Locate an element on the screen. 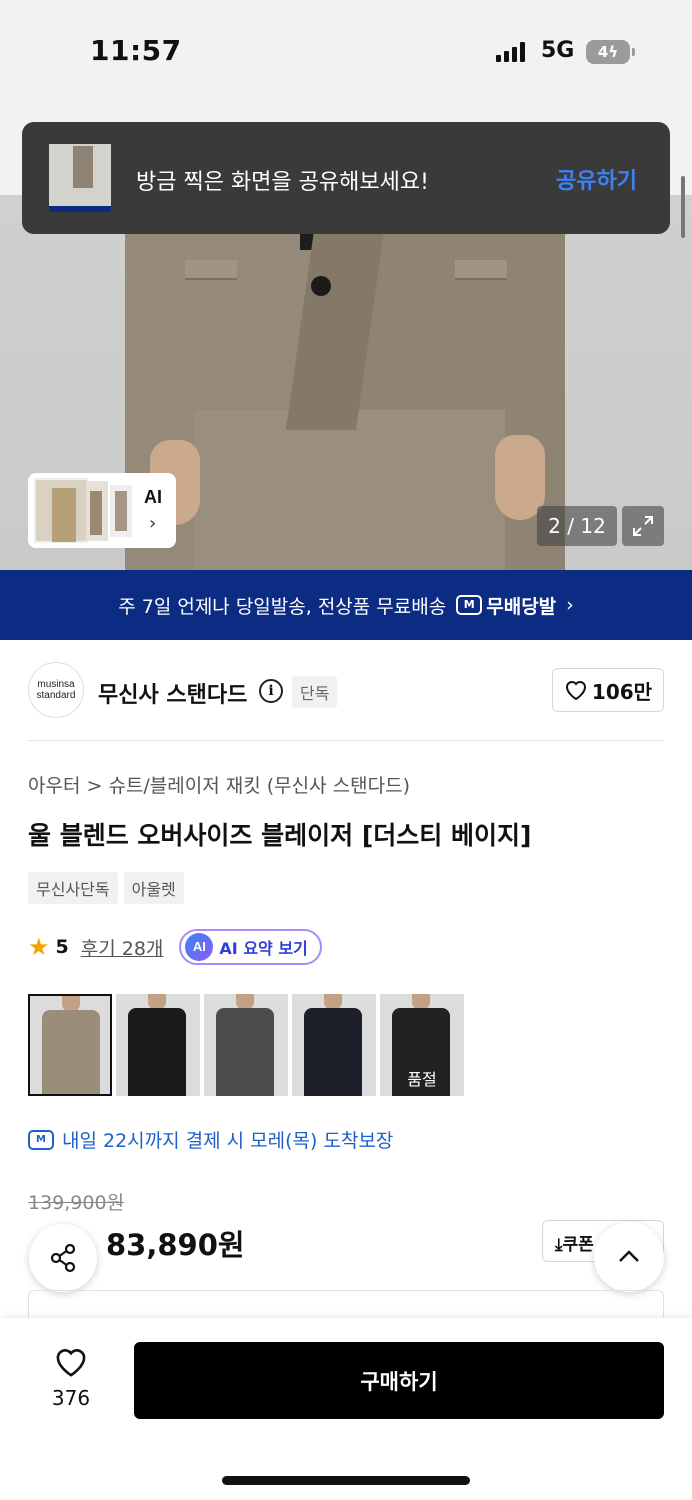 The image size is (692, 1500). battery-level: 4 is located at coordinates (603, 52).